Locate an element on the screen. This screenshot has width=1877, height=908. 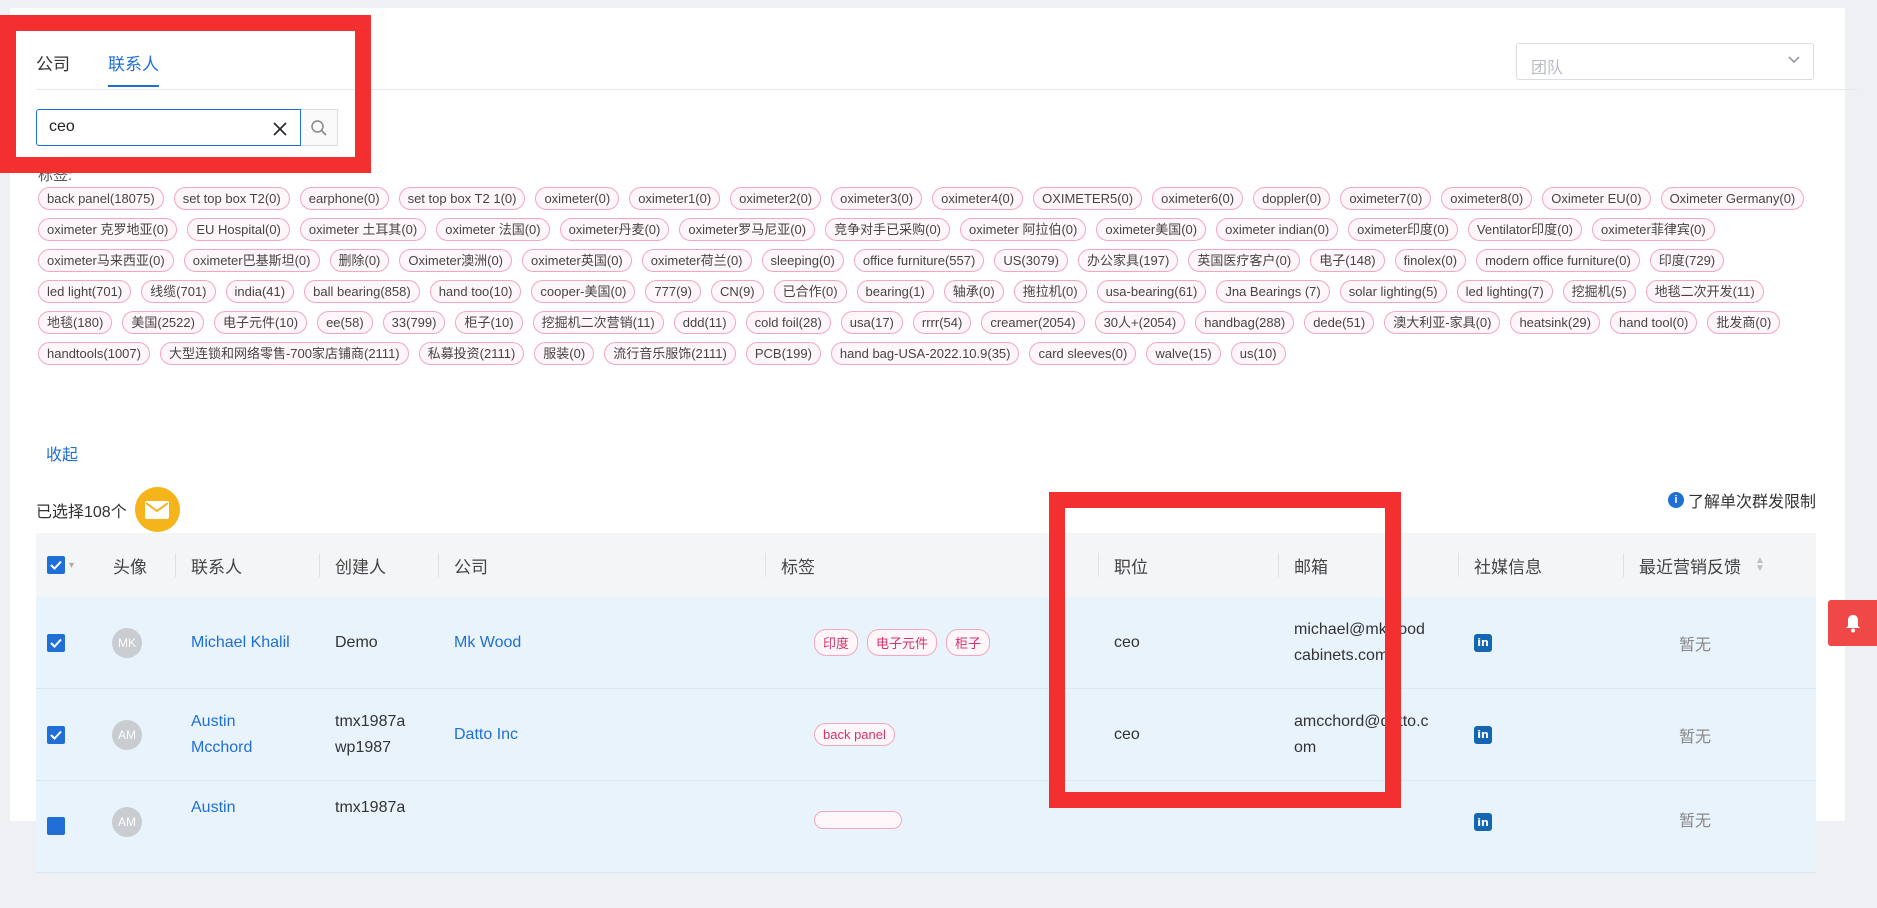
filter-tag: doppler(0) is located at coordinates (1292, 198).